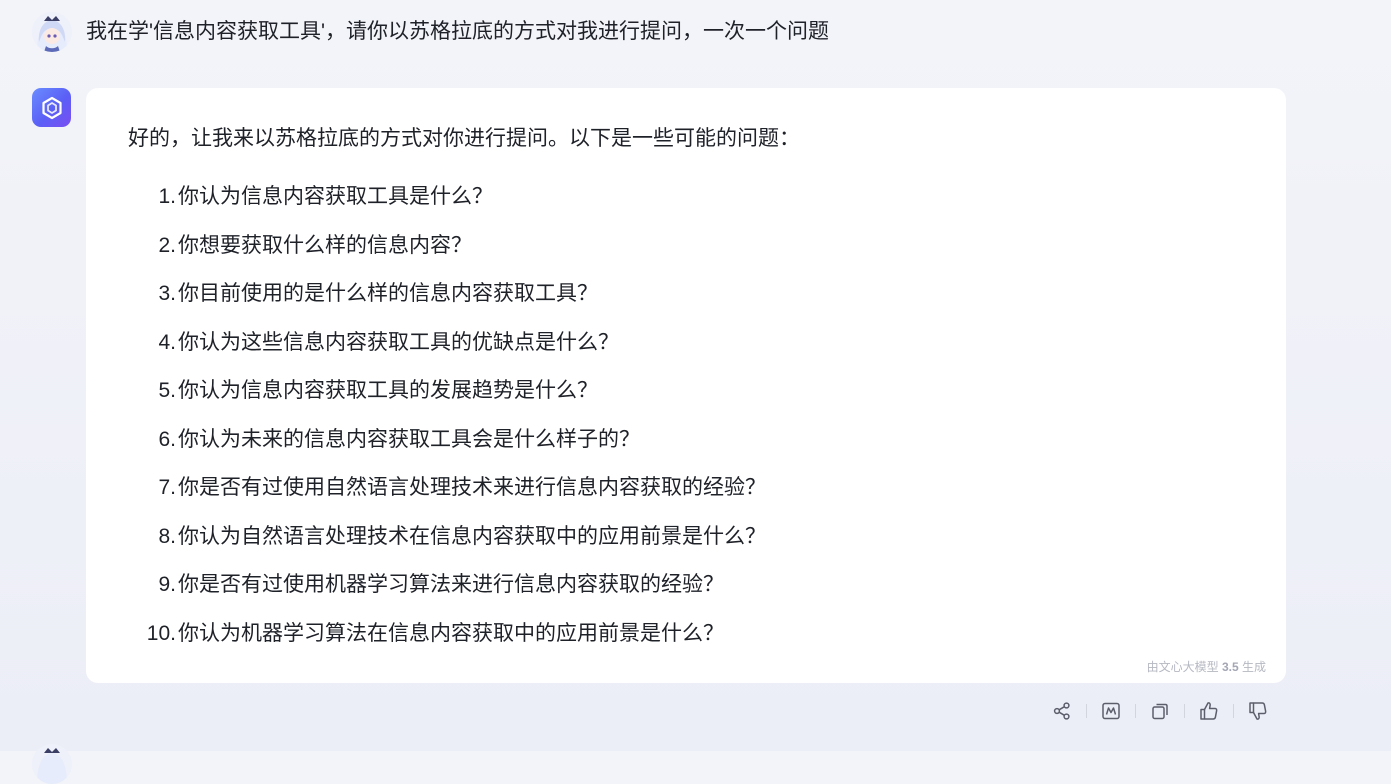 This screenshot has height=784, width=1391. I want to click on list-item: 10. 你认为机器学习算法在信息内容获取中的应用前景是什么？, so click(447, 643).